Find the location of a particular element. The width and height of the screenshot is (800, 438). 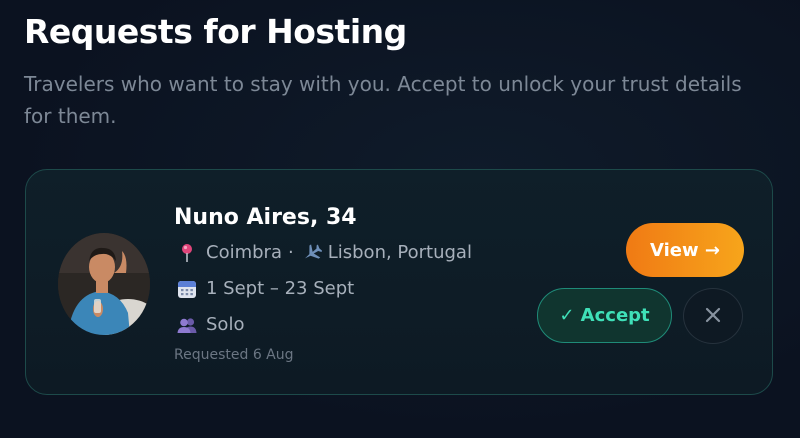

page-title: Requests for Hosting is located at coordinates (215, 31).